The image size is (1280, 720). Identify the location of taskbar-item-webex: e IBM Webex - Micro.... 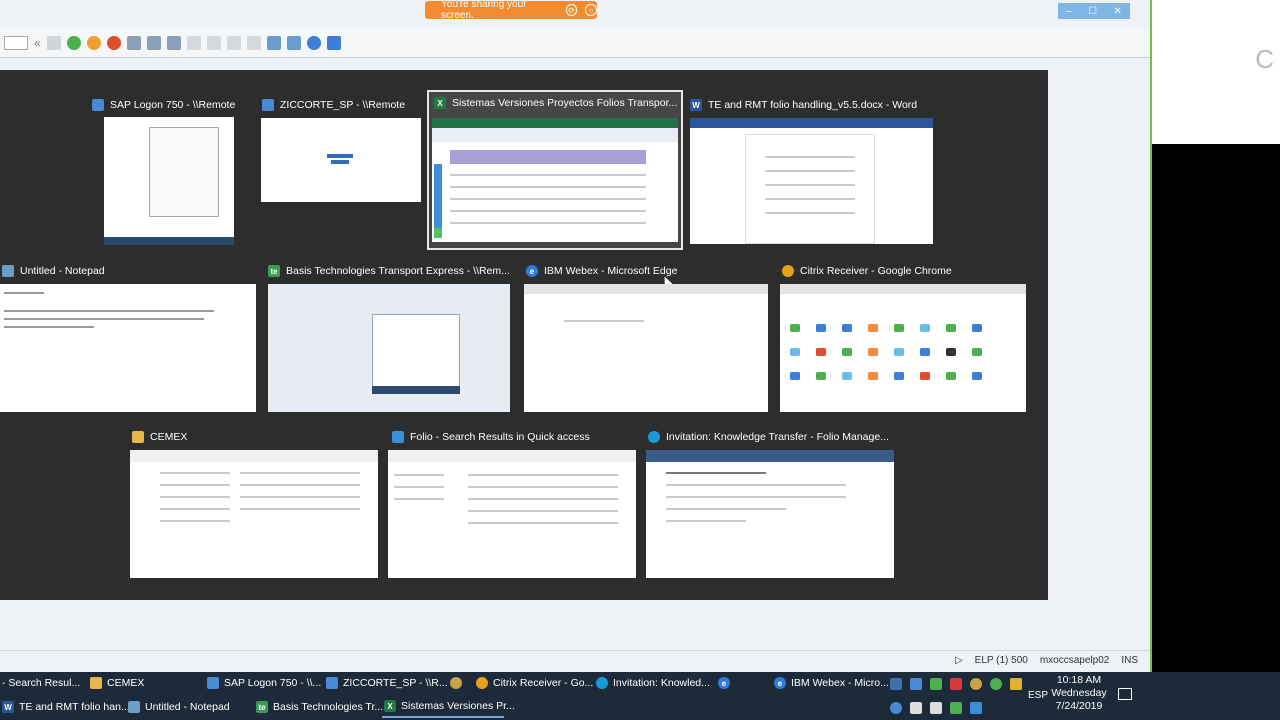
(830, 683).